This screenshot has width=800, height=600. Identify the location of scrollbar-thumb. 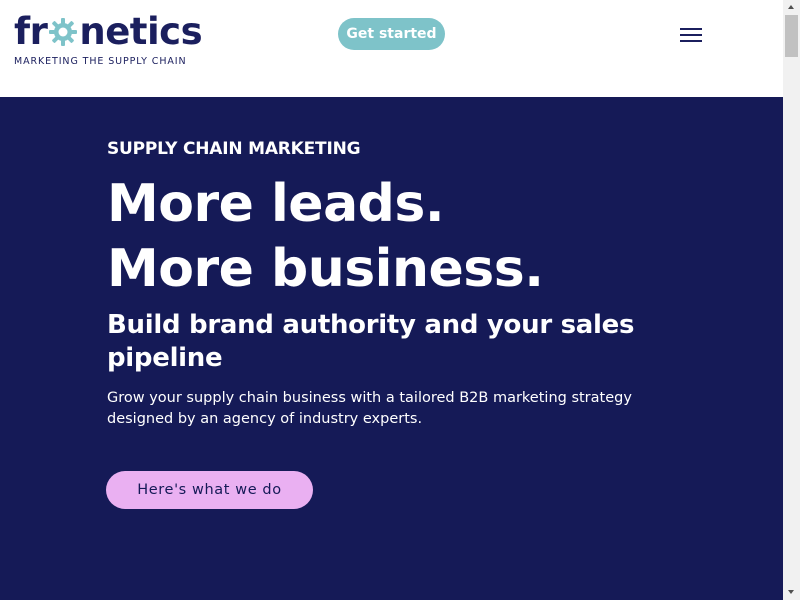
(791, 36).